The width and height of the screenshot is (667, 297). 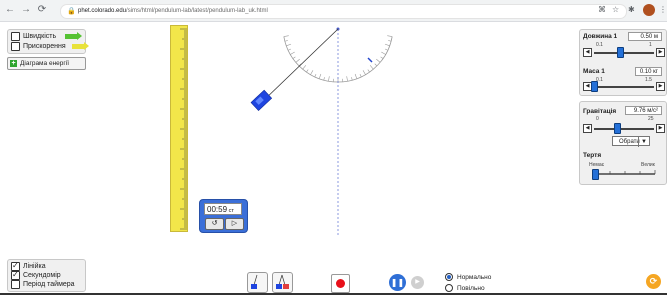 What do you see at coordinates (254, 281) in the screenshot?
I see `single-pendulum-icon` at bounding box center [254, 281].